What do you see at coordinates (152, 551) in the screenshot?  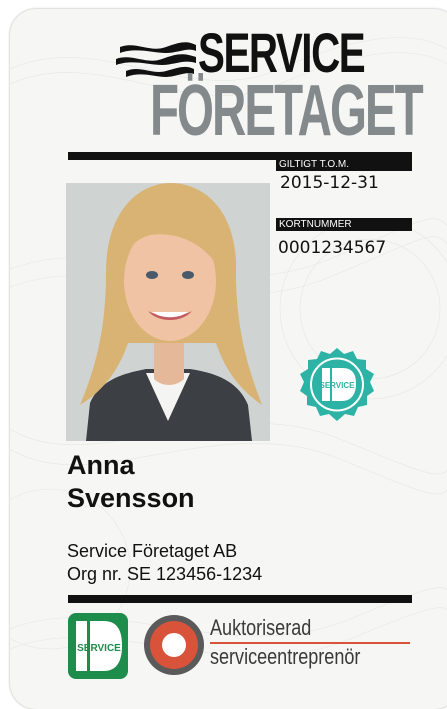 I see `company-name: Service Företaget AB` at bounding box center [152, 551].